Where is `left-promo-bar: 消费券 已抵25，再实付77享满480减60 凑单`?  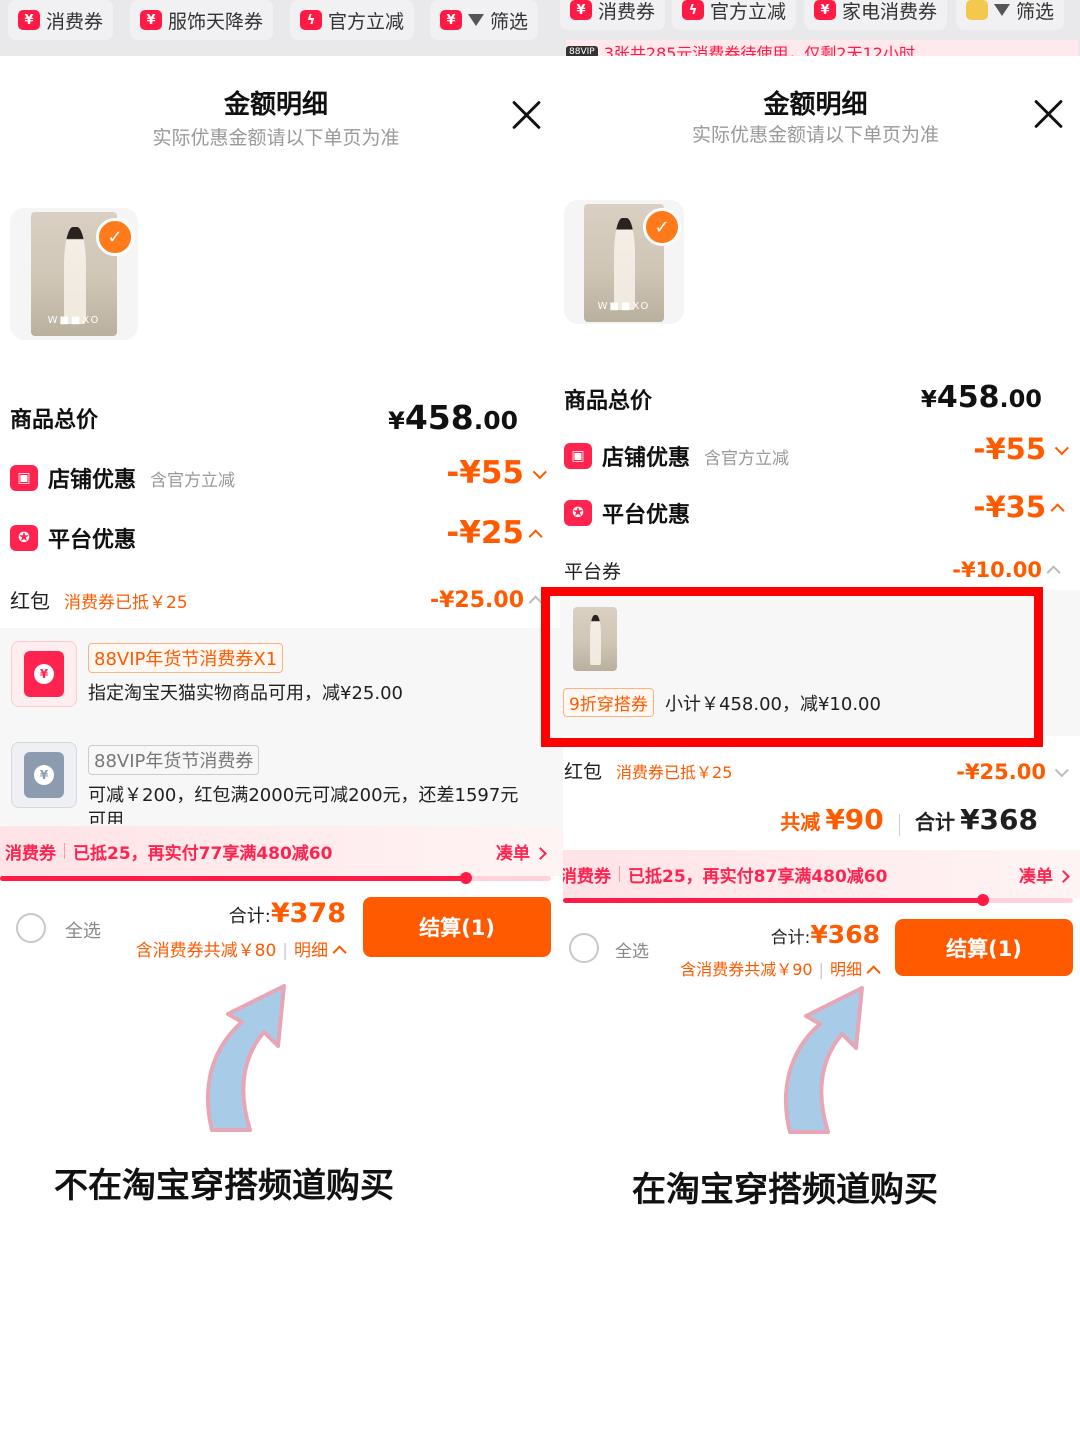 left-promo-bar: 消费券 已抵25，再实付77享满480减60 凑单 is located at coordinates (281, 851).